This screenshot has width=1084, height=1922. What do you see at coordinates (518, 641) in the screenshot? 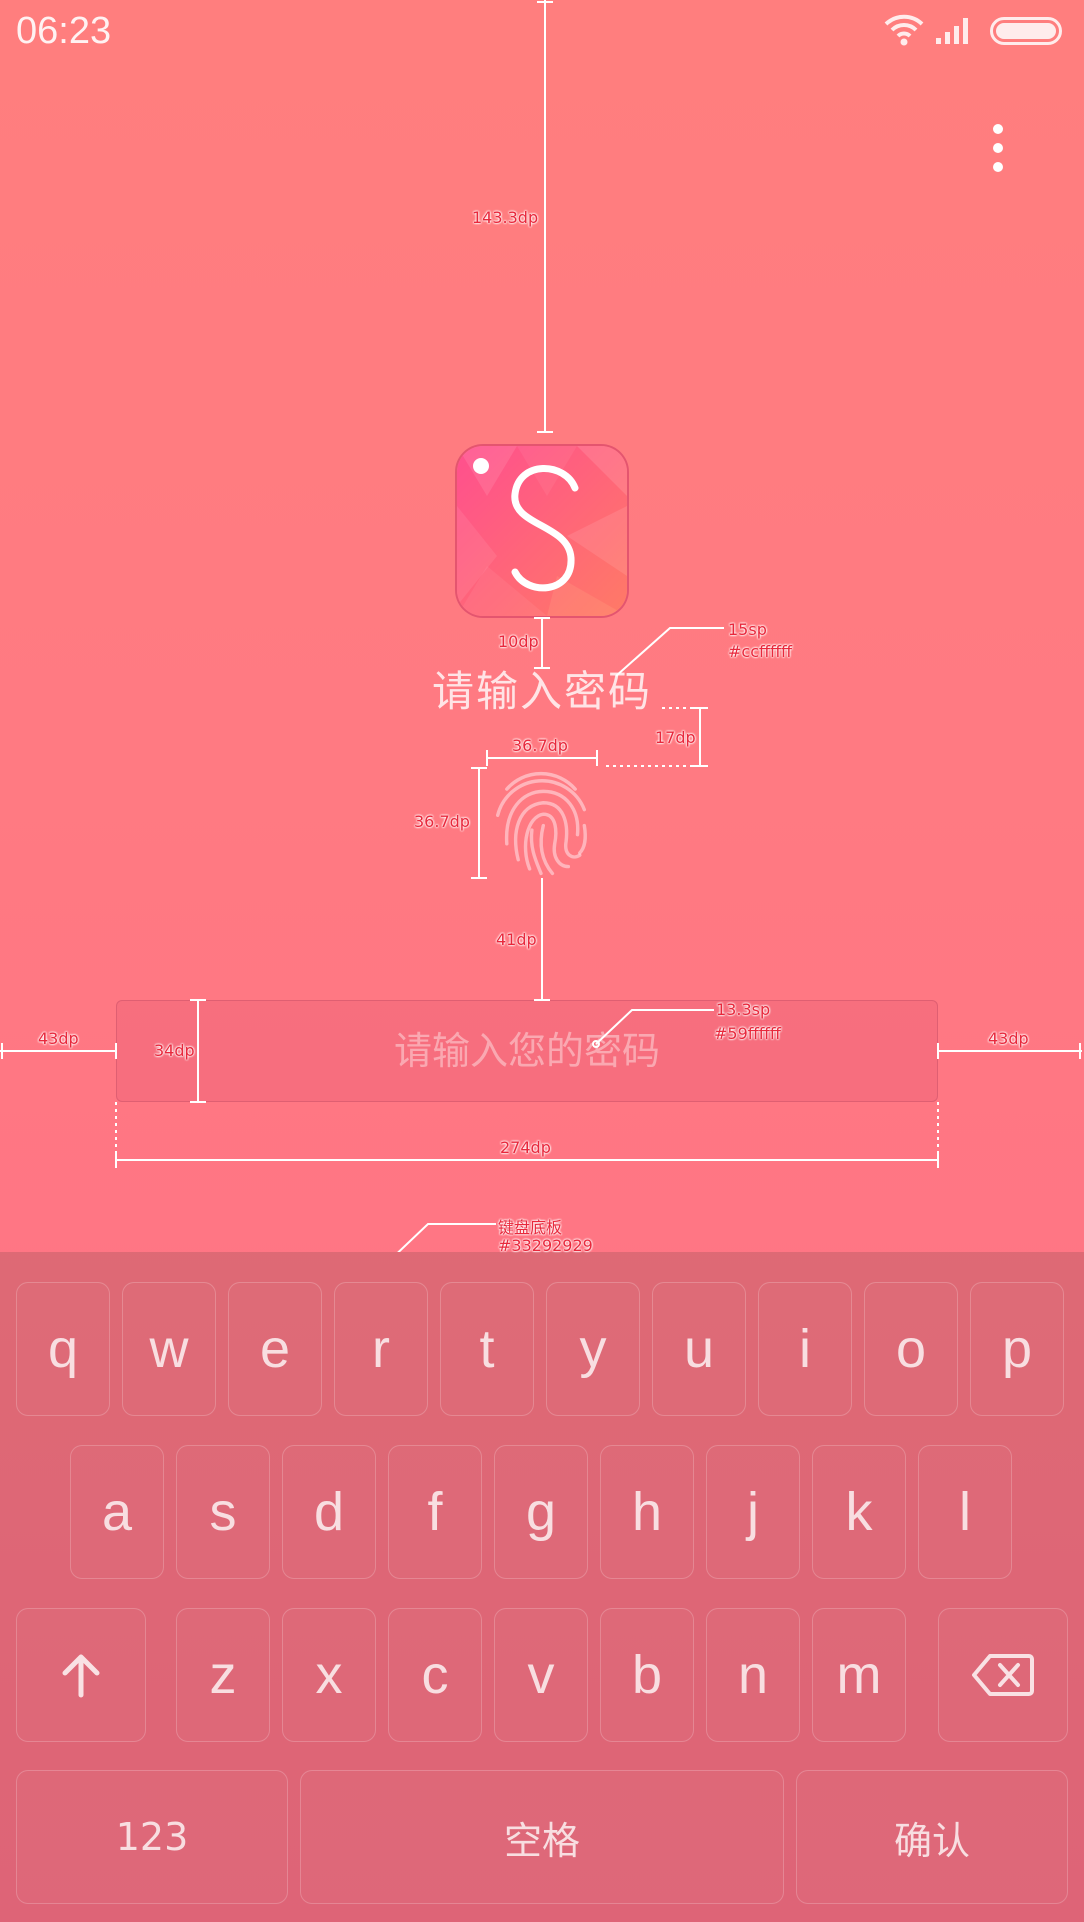
I see `annotation-icon-title-gap: 10dp` at bounding box center [518, 641].